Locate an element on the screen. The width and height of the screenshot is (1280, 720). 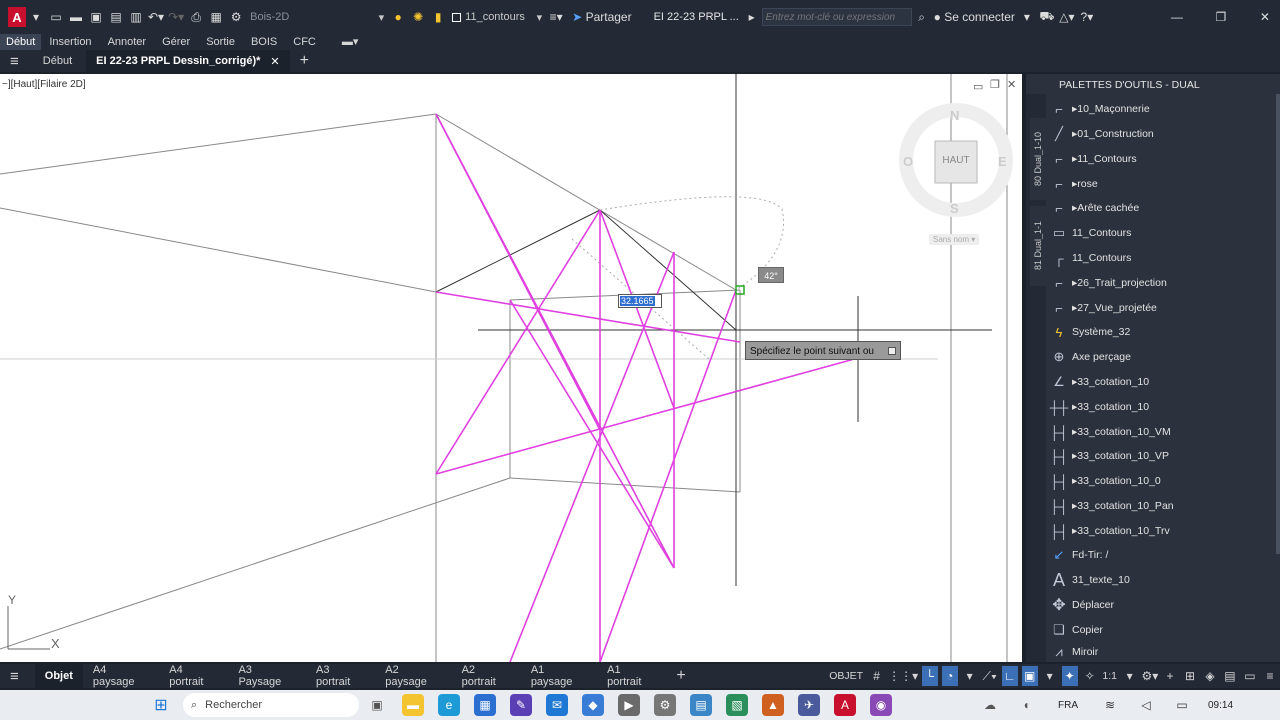
sun-icon: ✺ is located at coordinates (418, 17).